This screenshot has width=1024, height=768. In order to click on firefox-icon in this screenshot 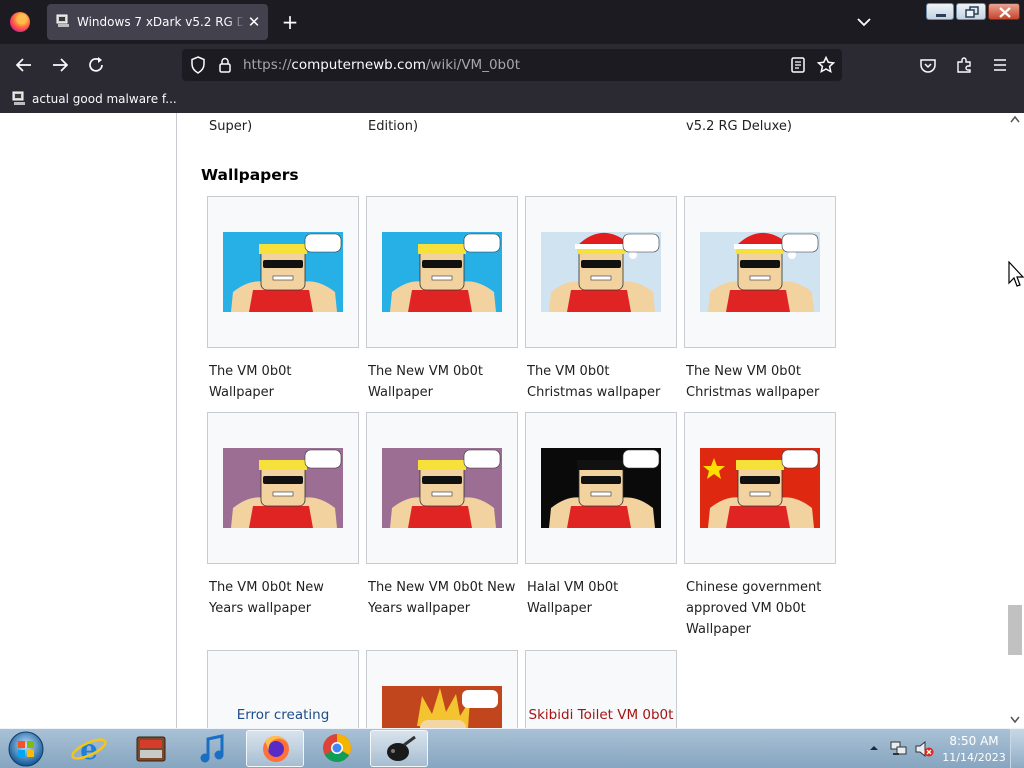, I will do `click(276, 748)`.